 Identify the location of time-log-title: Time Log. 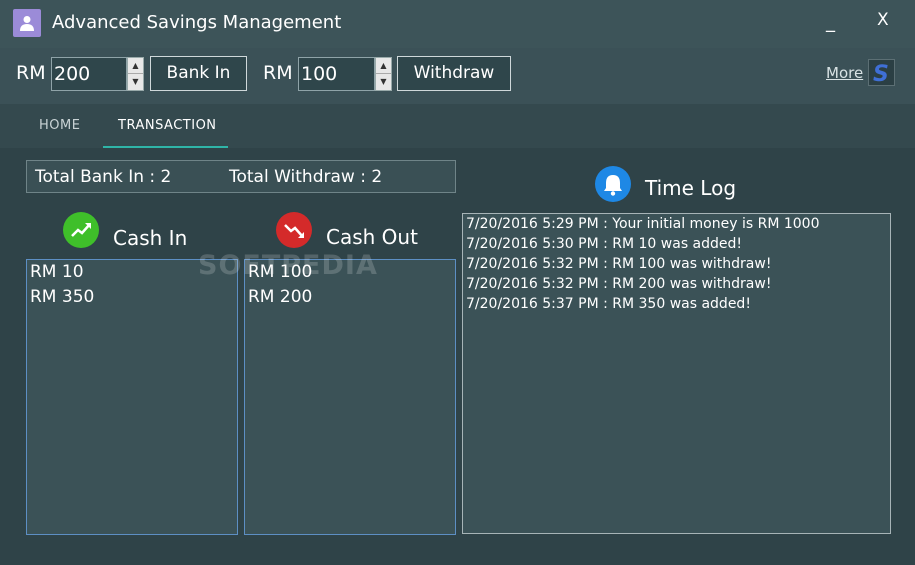
(691, 188).